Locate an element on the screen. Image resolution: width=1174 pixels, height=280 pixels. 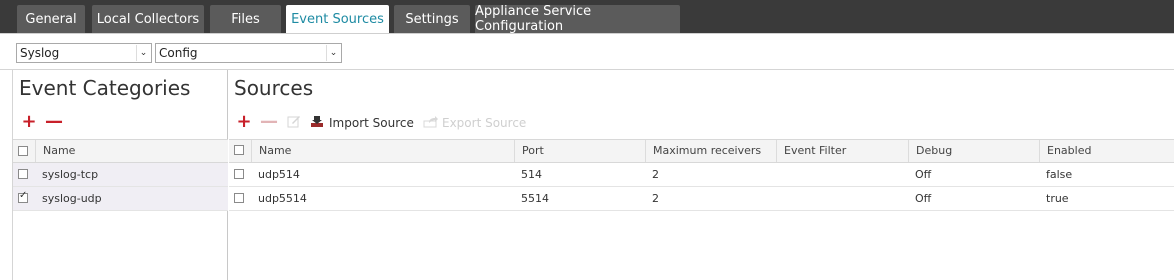
source-type-select: Syslog ⌄ is located at coordinates (84, 53).